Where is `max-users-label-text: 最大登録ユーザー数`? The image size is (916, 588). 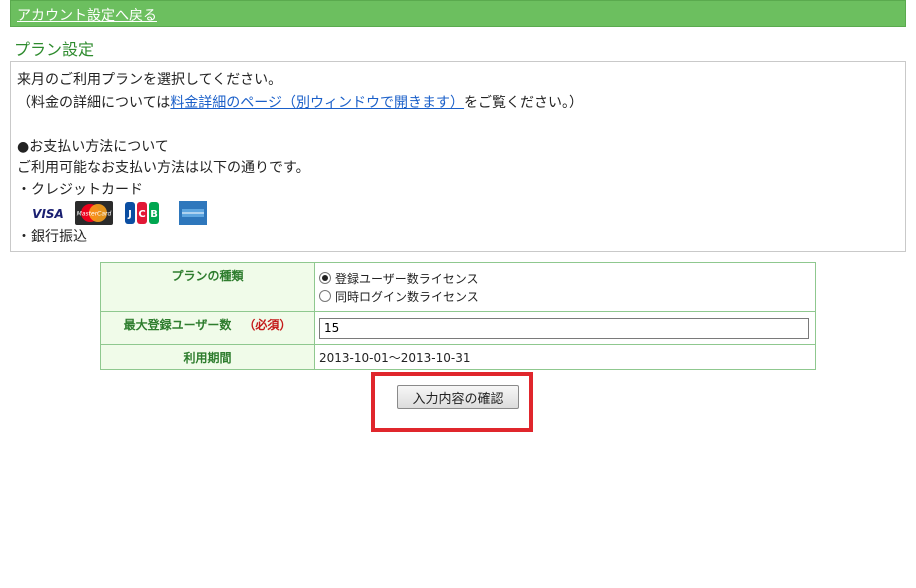
max-users-label-text: 最大登録ユーザー数 is located at coordinates (177, 325).